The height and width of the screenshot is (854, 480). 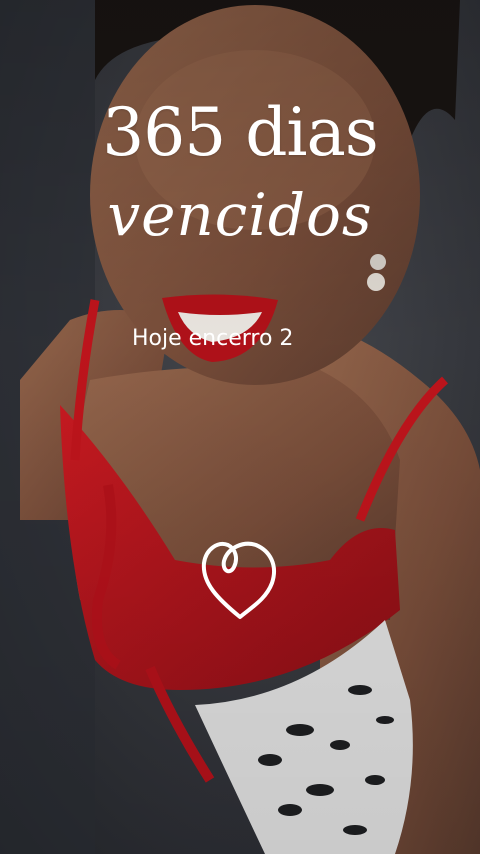 I want to click on story-subtitle: Hoje encerro 2, so click(x=213, y=338).